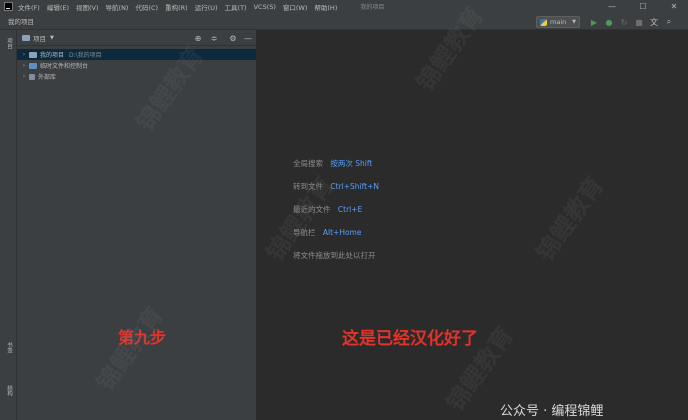  Describe the element at coordinates (8, 43) in the screenshot. I see `project-tool-tab: 项目` at that location.